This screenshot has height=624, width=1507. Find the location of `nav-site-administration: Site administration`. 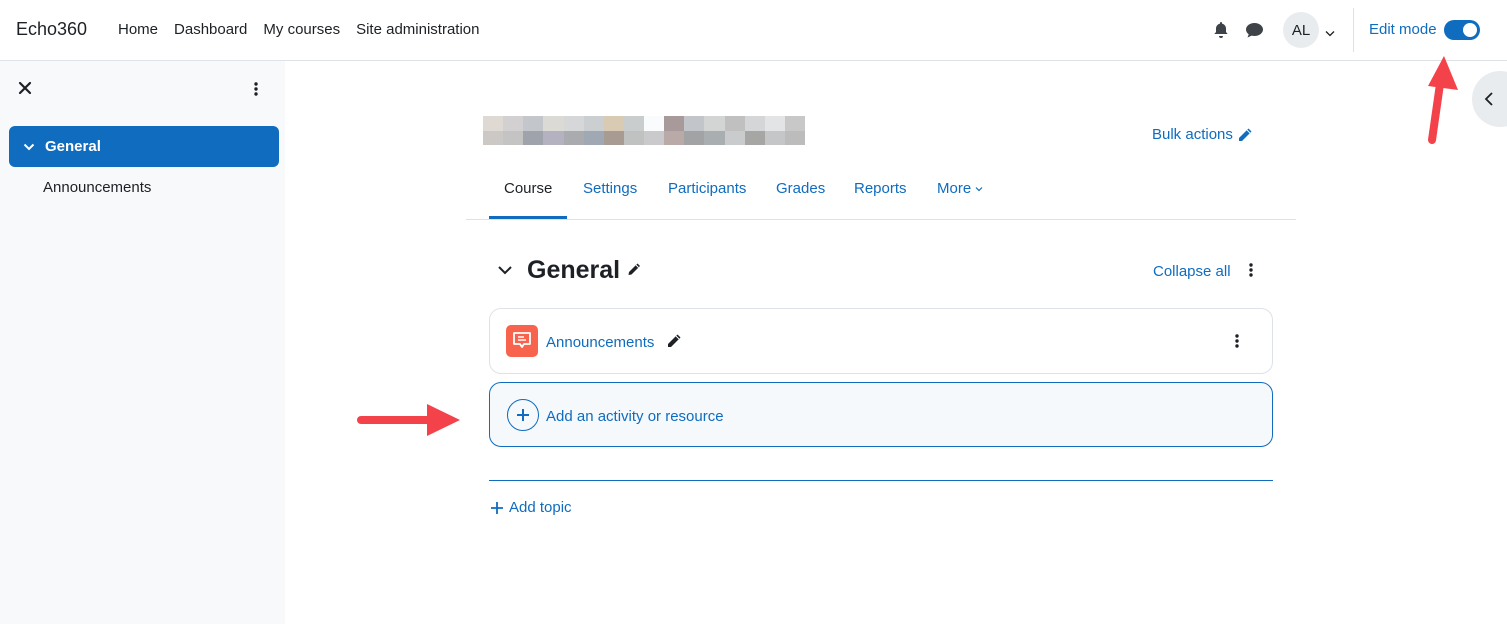

nav-site-administration: Site administration is located at coordinates (417, 29).